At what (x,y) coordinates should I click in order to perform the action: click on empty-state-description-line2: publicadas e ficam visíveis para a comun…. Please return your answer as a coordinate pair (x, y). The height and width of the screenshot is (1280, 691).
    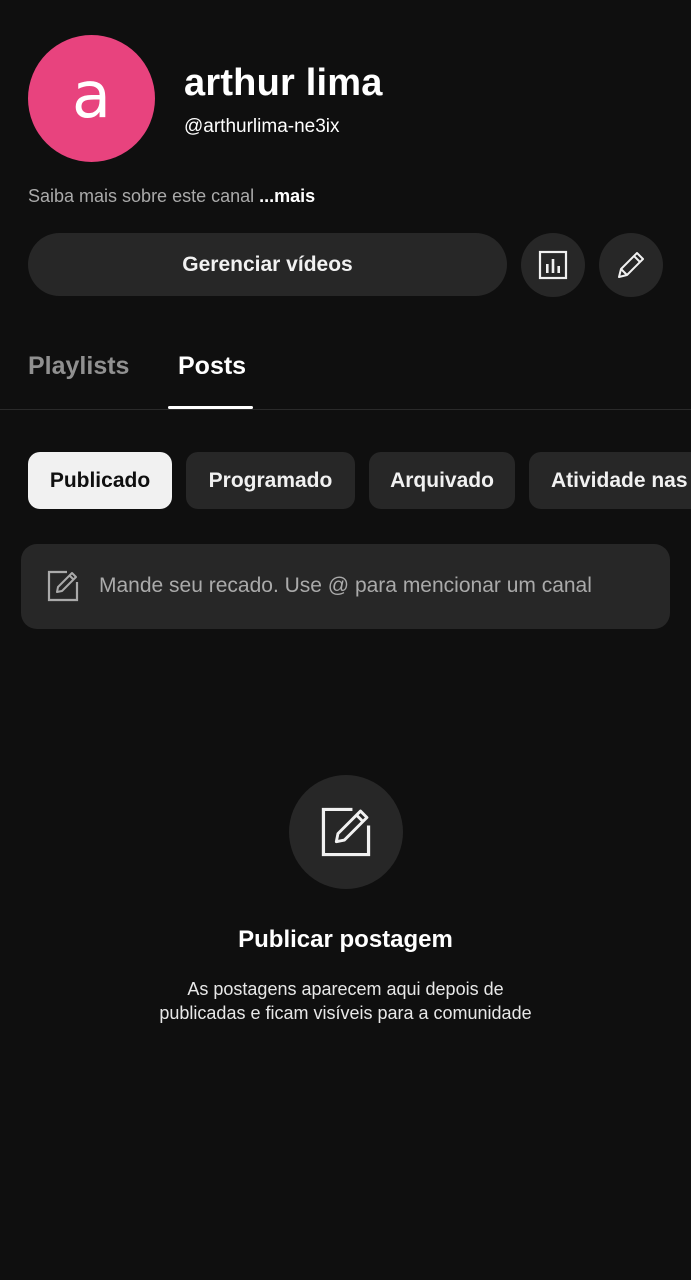
    Looking at the image, I should click on (345, 1013).